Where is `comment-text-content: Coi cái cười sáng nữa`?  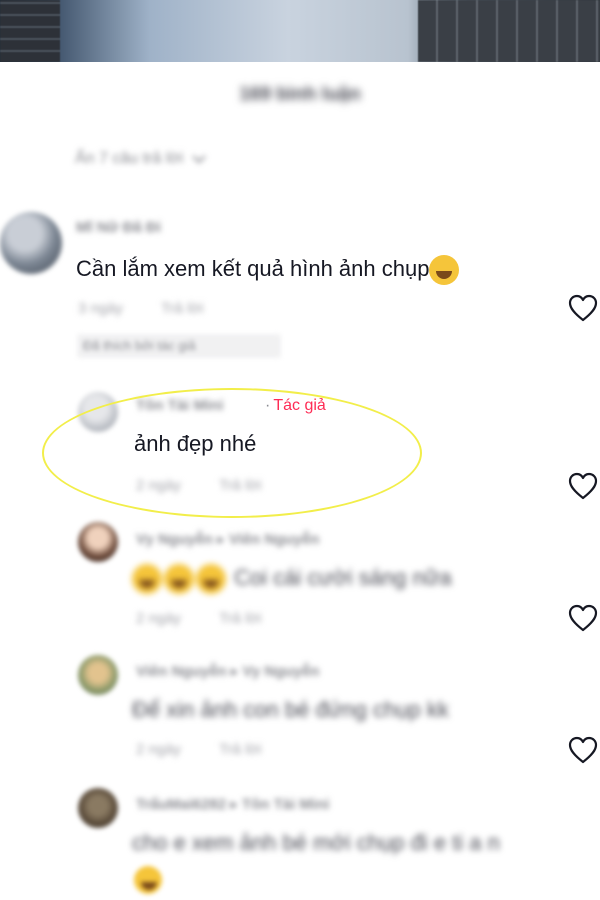
comment-text-content: Coi cái cười sáng nữa is located at coordinates (343, 577).